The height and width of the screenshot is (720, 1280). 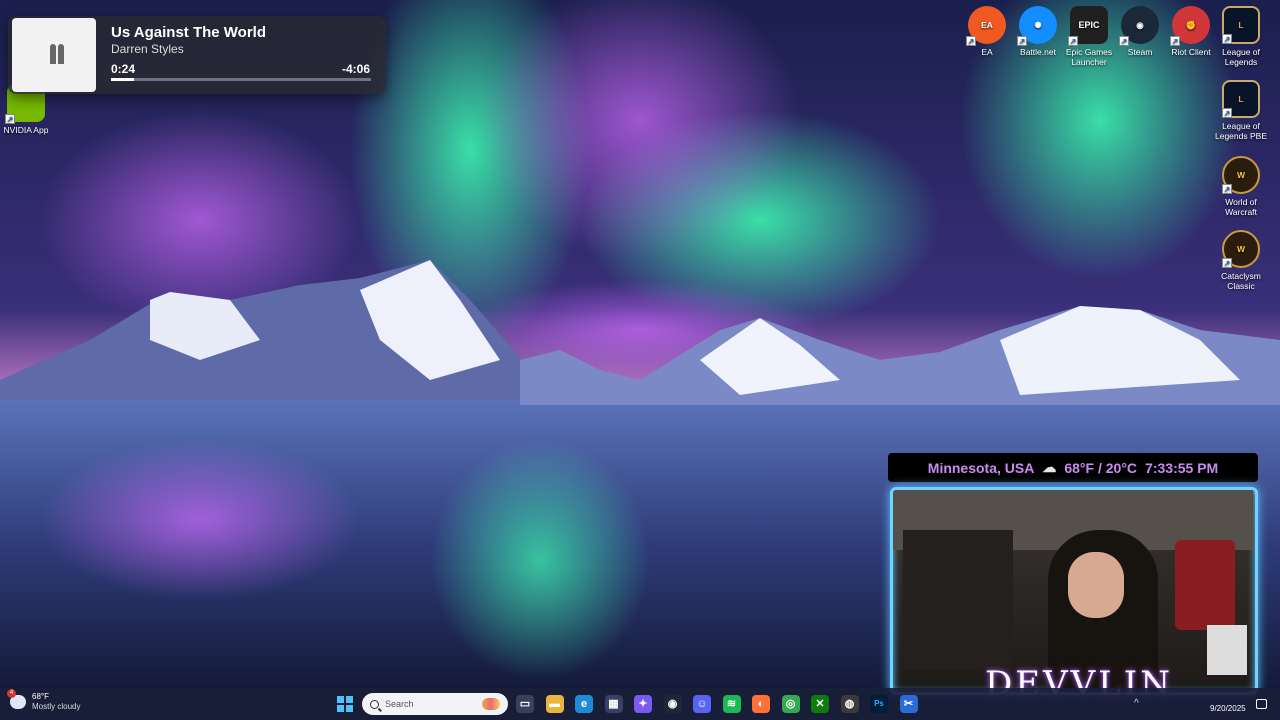 I want to click on desktop-icon-label: Epic Games Launcher, so click(x=1089, y=57).